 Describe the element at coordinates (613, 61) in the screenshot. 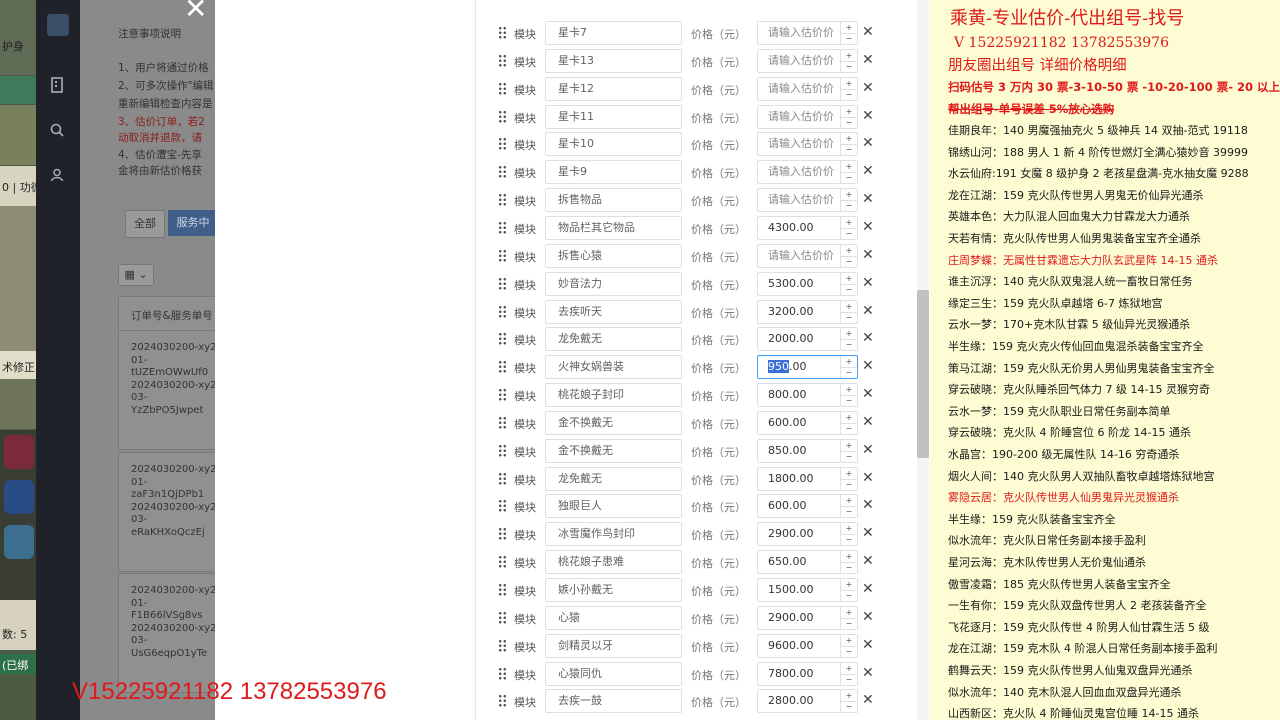

I see `module-name-input: 星卡13` at that location.